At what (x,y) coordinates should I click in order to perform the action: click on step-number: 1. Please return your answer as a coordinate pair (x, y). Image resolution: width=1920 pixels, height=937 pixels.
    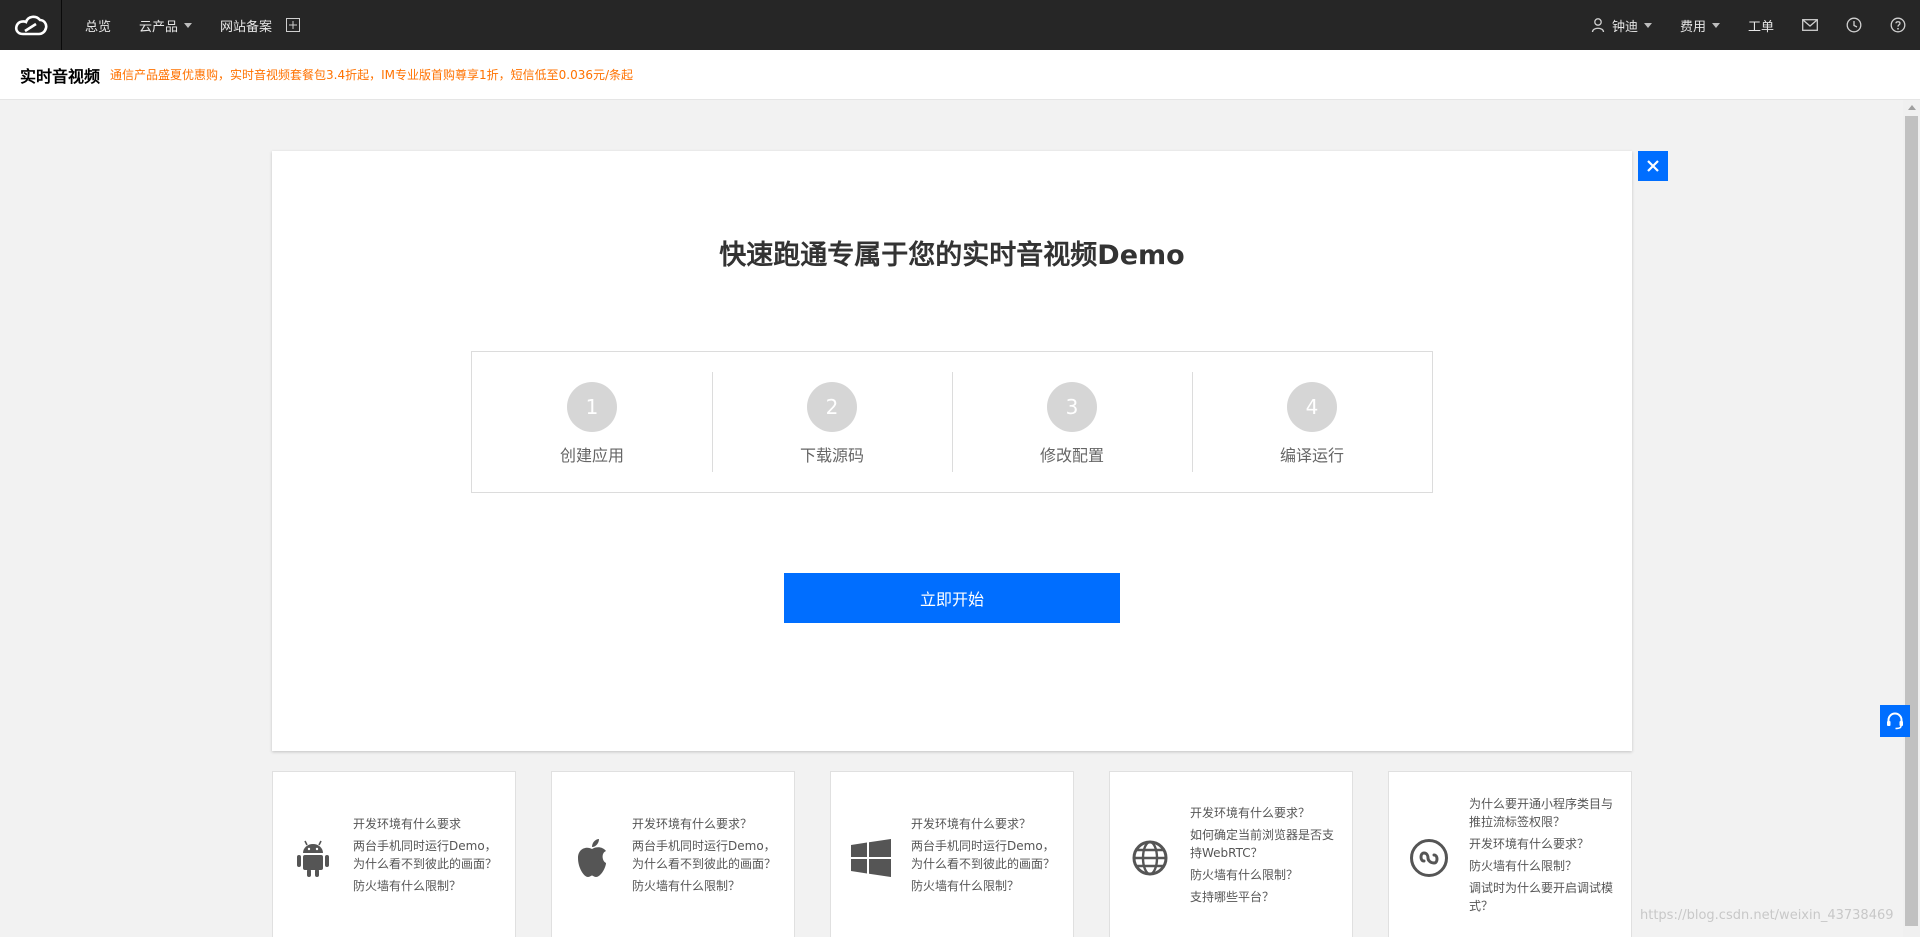
    Looking at the image, I should click on (592, 407).